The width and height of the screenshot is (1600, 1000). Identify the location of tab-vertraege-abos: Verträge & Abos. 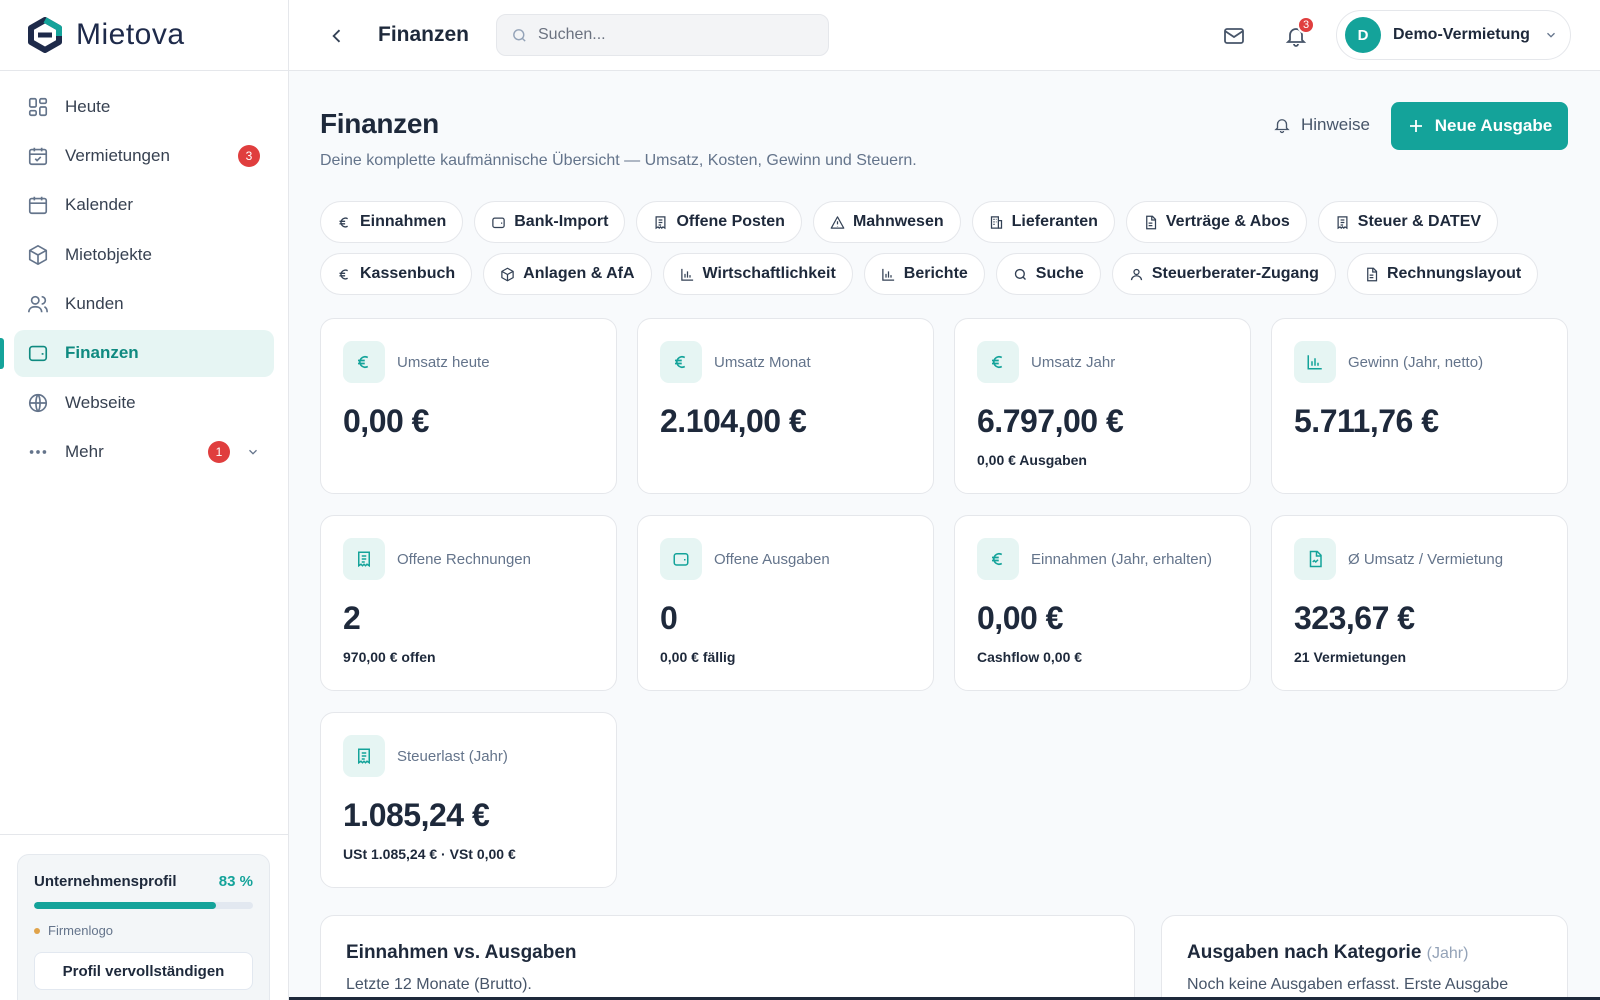
(1216, 222).